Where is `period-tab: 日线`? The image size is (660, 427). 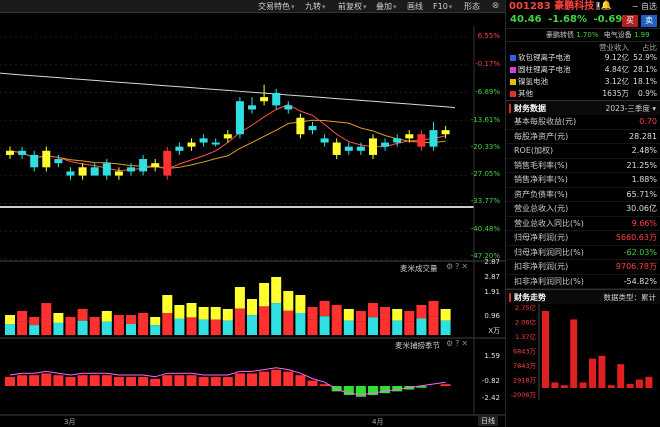
period-tab: 日线 is located at coordinates (488, 421).